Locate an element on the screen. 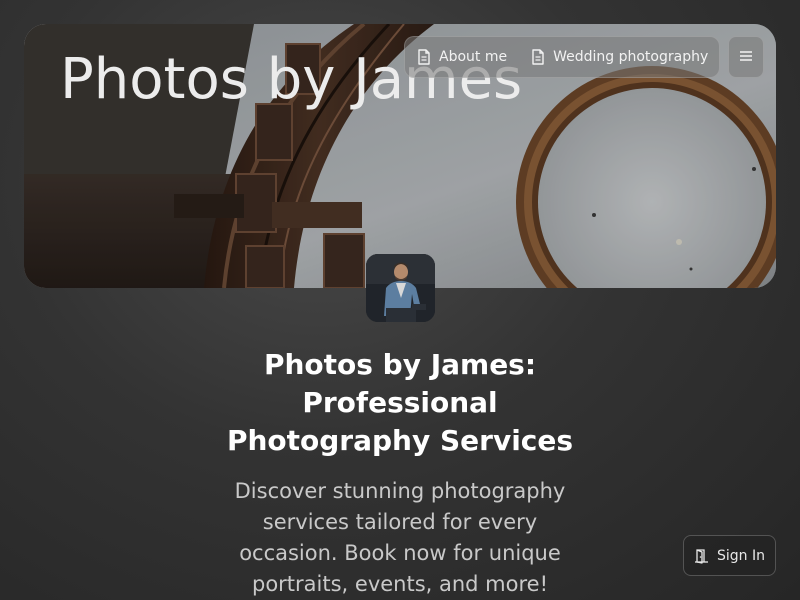  avatar is located at coordinates (400, 288).